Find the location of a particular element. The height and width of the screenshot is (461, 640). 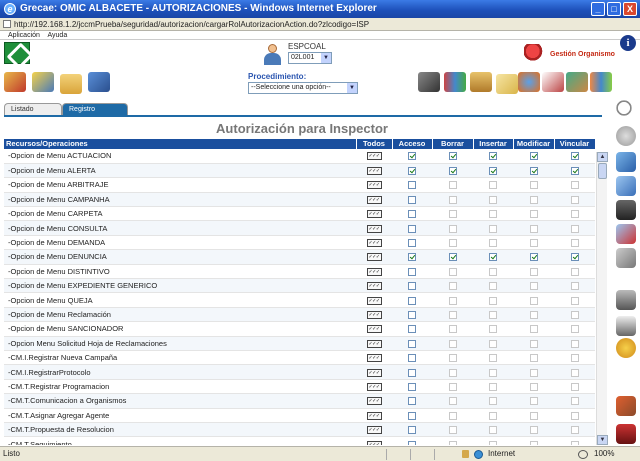

scroll-down-icon: ▼ is located at coordinates (602, 440).